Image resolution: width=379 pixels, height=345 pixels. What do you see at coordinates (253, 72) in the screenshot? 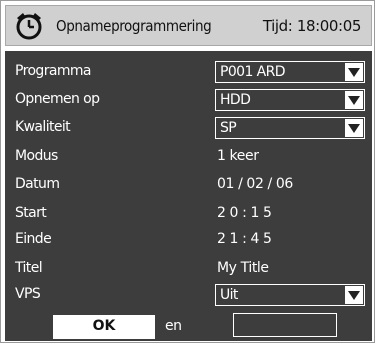
I see `programma-value: P001 ARD` at bounding box center [253, 72].